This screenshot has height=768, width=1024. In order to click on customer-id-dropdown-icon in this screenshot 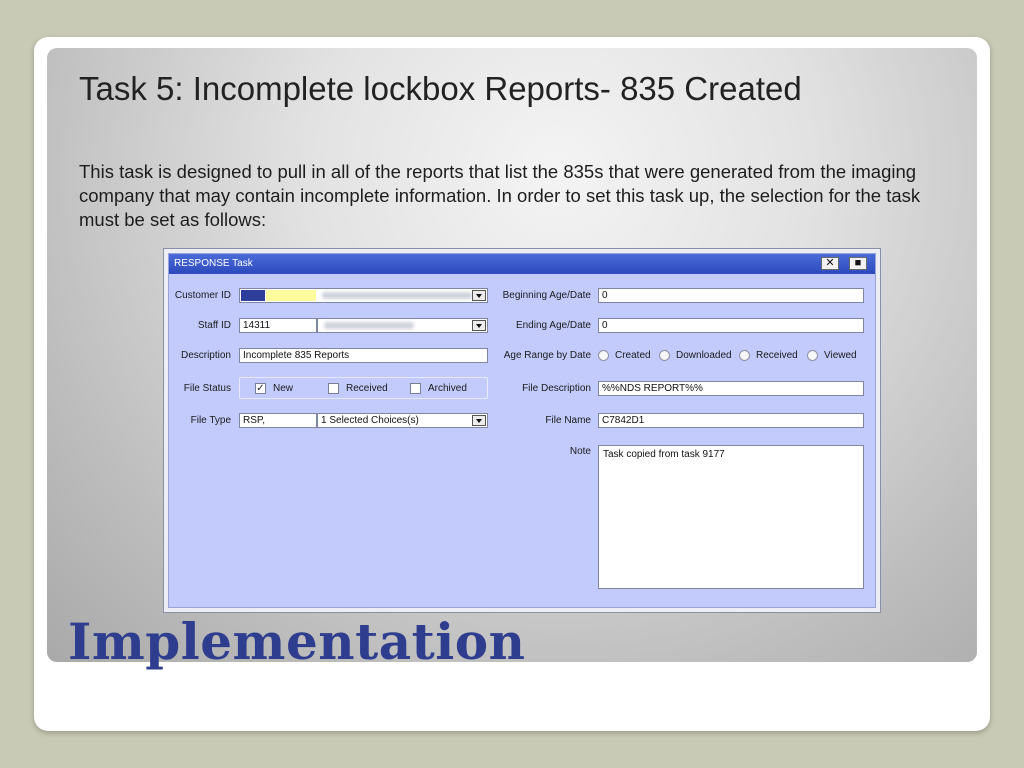, I will do `click(479, 295)`.